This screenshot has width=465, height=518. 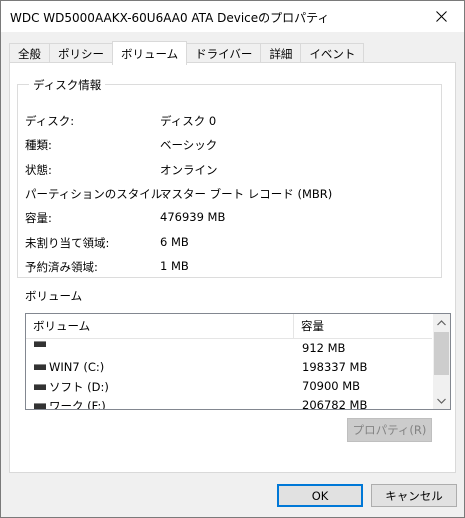 What do you see at coordinates (38, 218) in the screenshot?
I see `capacity-label: 容量:` at bounding box center [38, 218].